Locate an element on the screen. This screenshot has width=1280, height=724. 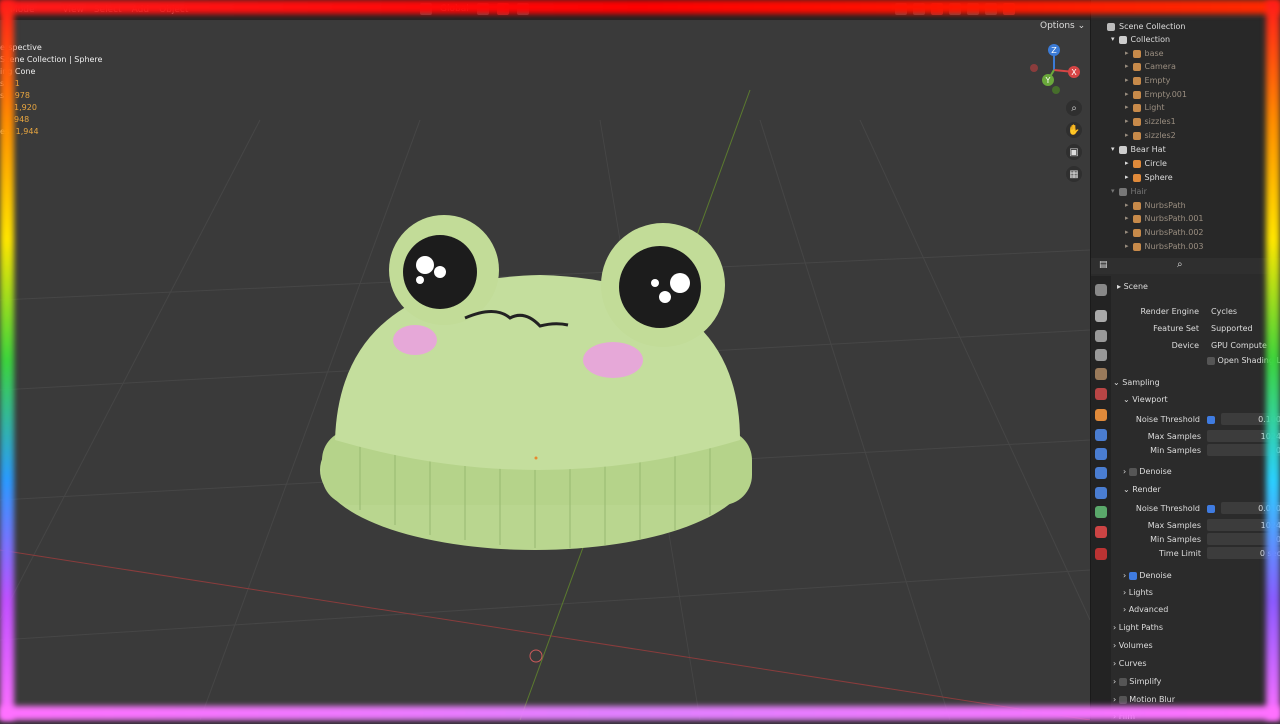
render-subpanel-header: ⌄ Render is located at coordinates (1142, 490).